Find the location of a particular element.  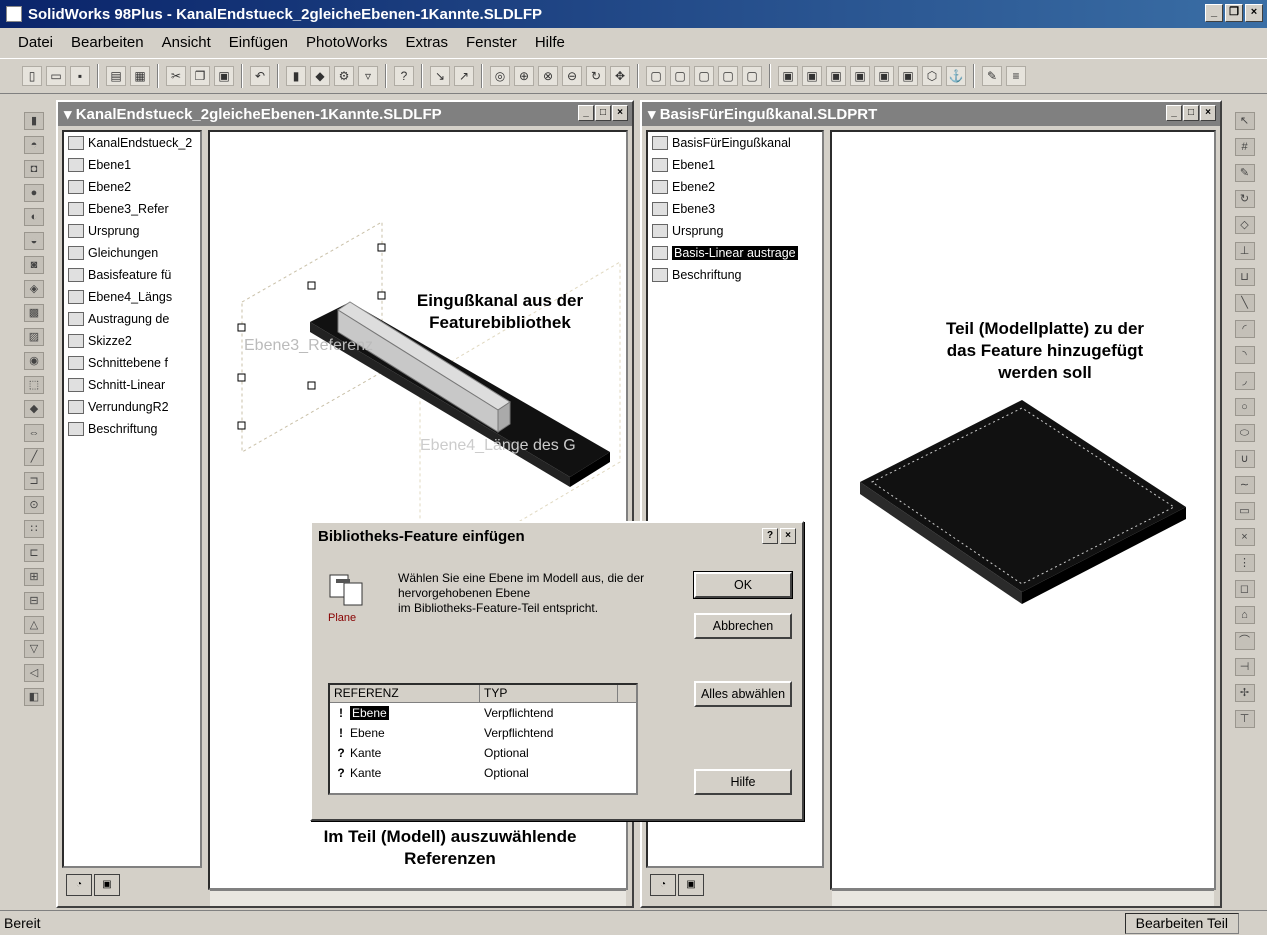

rebuild-icon: ▮ is located at coordinates (296, 76).